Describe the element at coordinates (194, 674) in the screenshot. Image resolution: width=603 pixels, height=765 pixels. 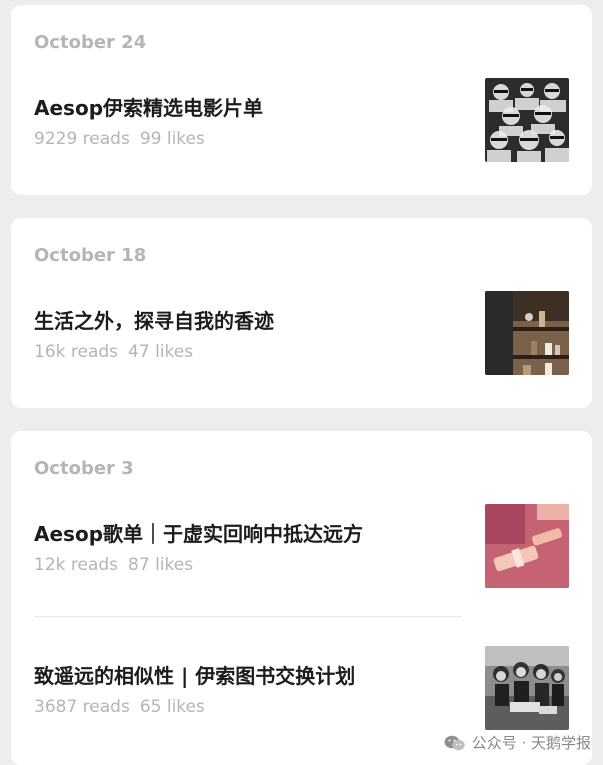
I see `article-title: 致遥远的相似性 | 伊索图书交换计划` at that location.